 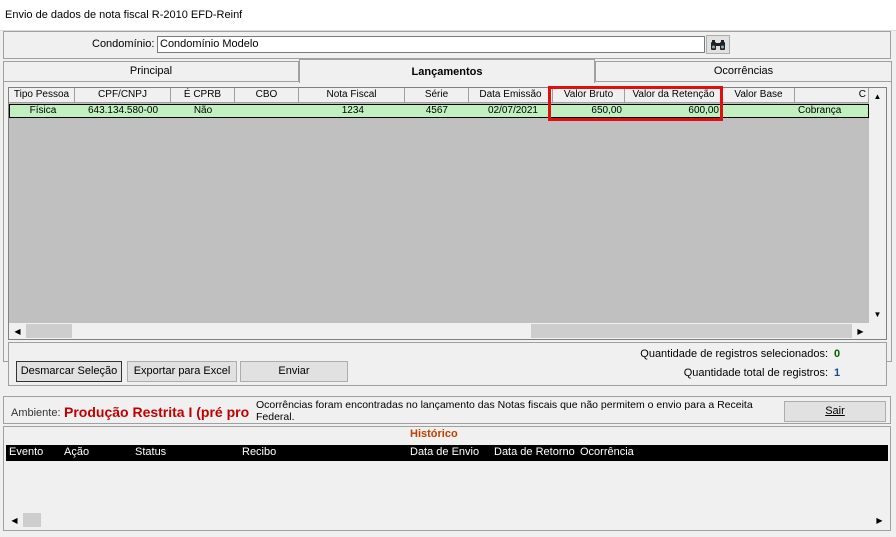 What do you see at coordinates (877, 206) in the screenshot?
I see `grid-vertical-scrollbar: ▲ ▼` at bounding box center [877, 206].